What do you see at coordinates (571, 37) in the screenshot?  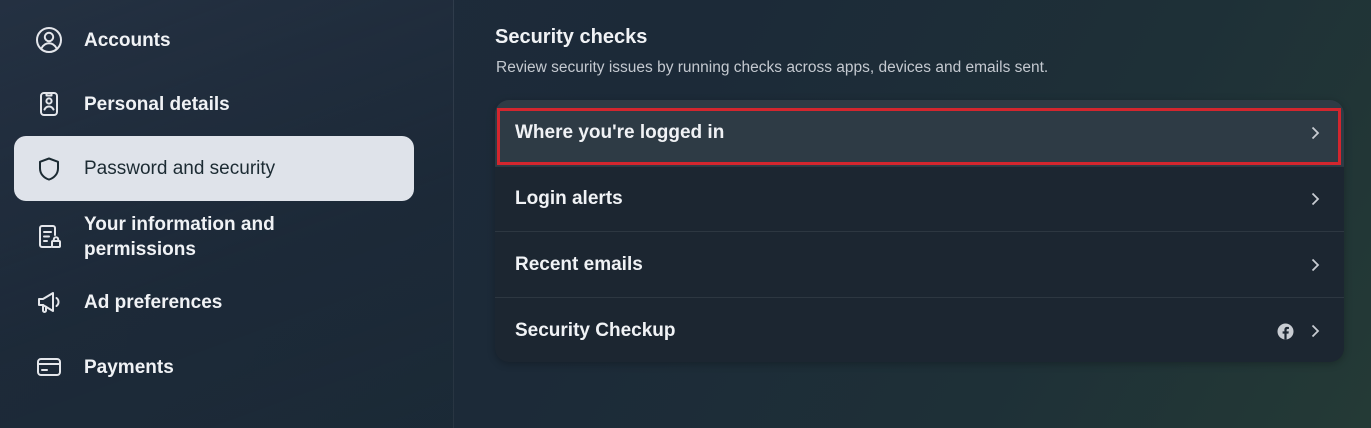 I see `section-title: Security checks` at bounding box center [571, 37].